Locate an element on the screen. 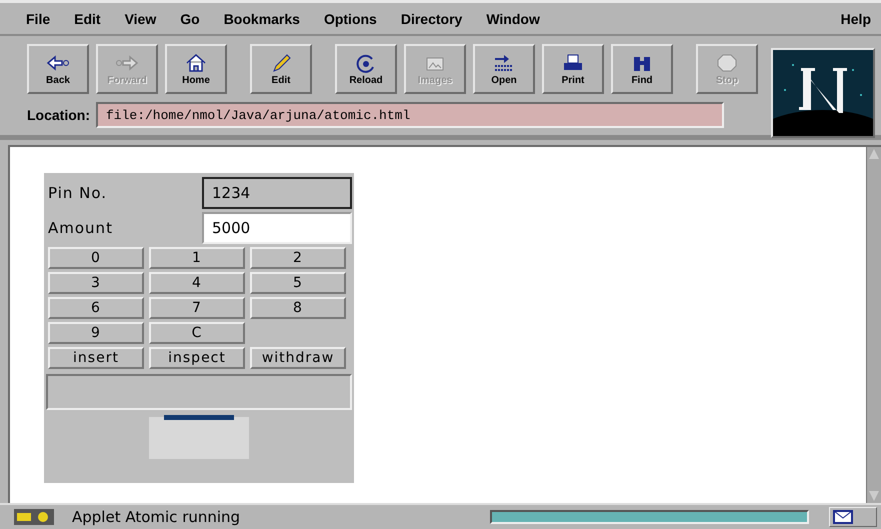 The image size is (881, 529). toolbar-button: Print is located at coordinates (573, 69).